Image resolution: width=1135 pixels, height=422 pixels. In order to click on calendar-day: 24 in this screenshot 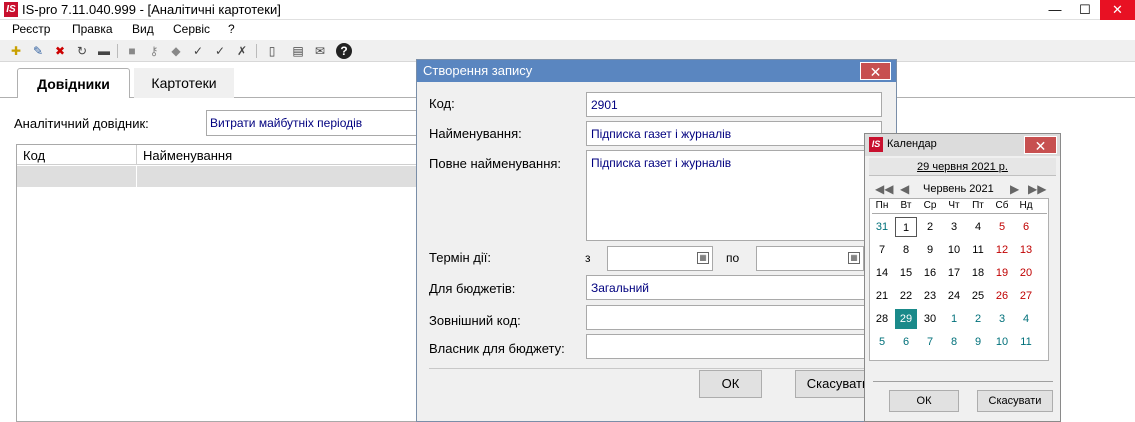, I will do `click(954, 296)`.